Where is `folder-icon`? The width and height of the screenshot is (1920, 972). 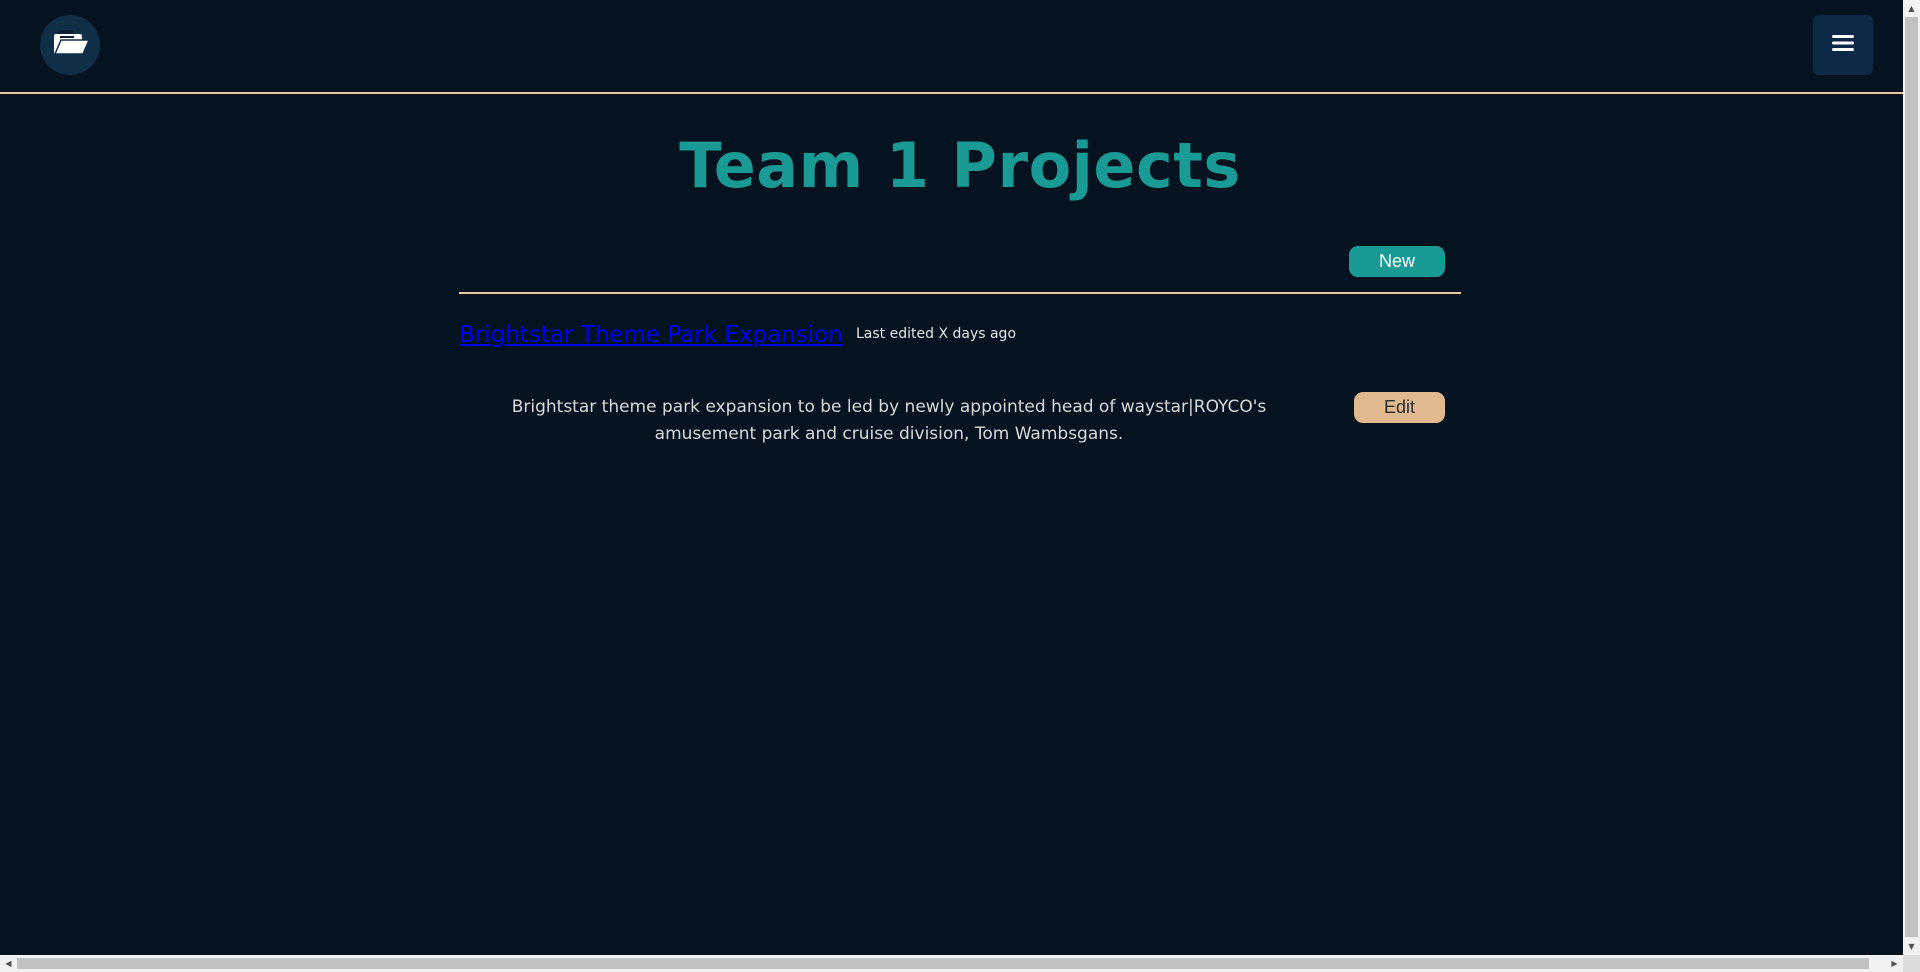
folder-icon is located at coordinates (70, 45).